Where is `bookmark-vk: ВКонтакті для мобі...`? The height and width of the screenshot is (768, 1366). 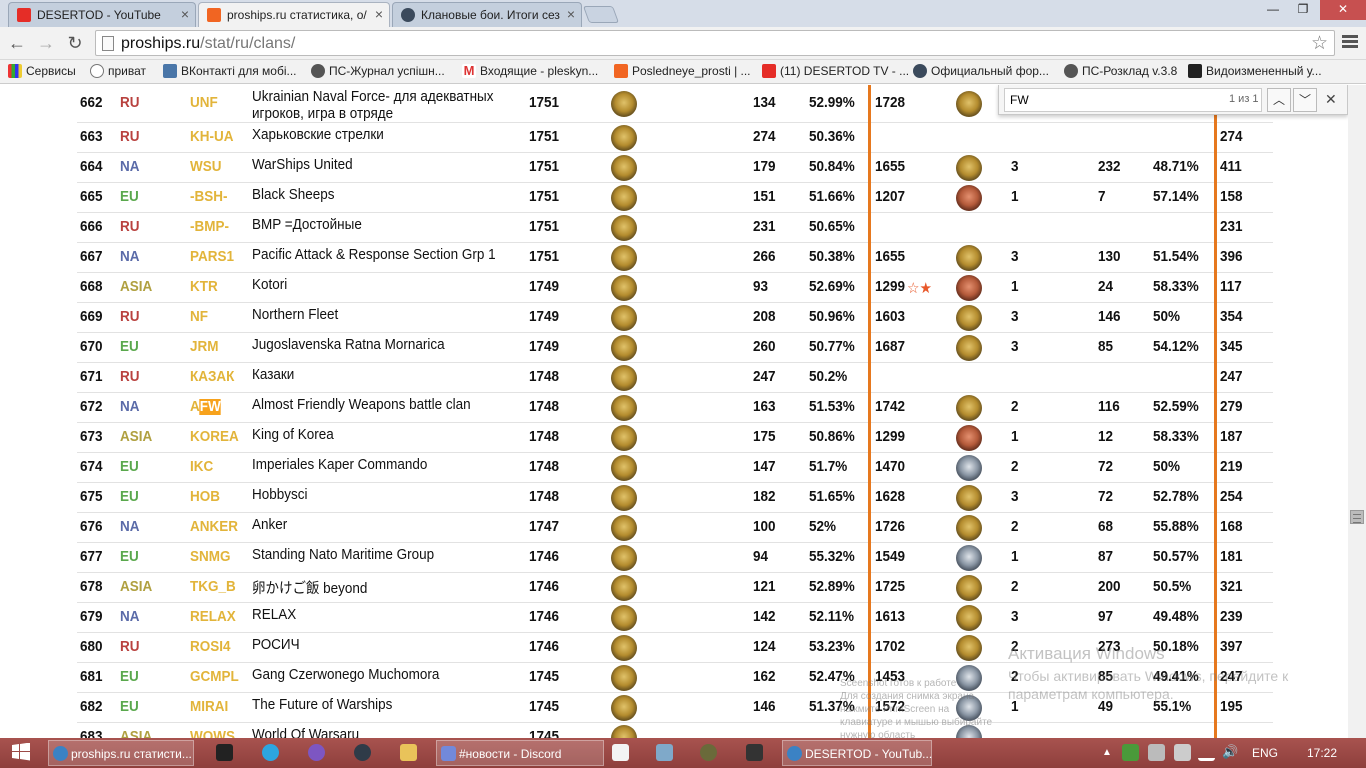
bookmark-vk: ВКонтакті для мобі... is located at coordinates (230, 71).